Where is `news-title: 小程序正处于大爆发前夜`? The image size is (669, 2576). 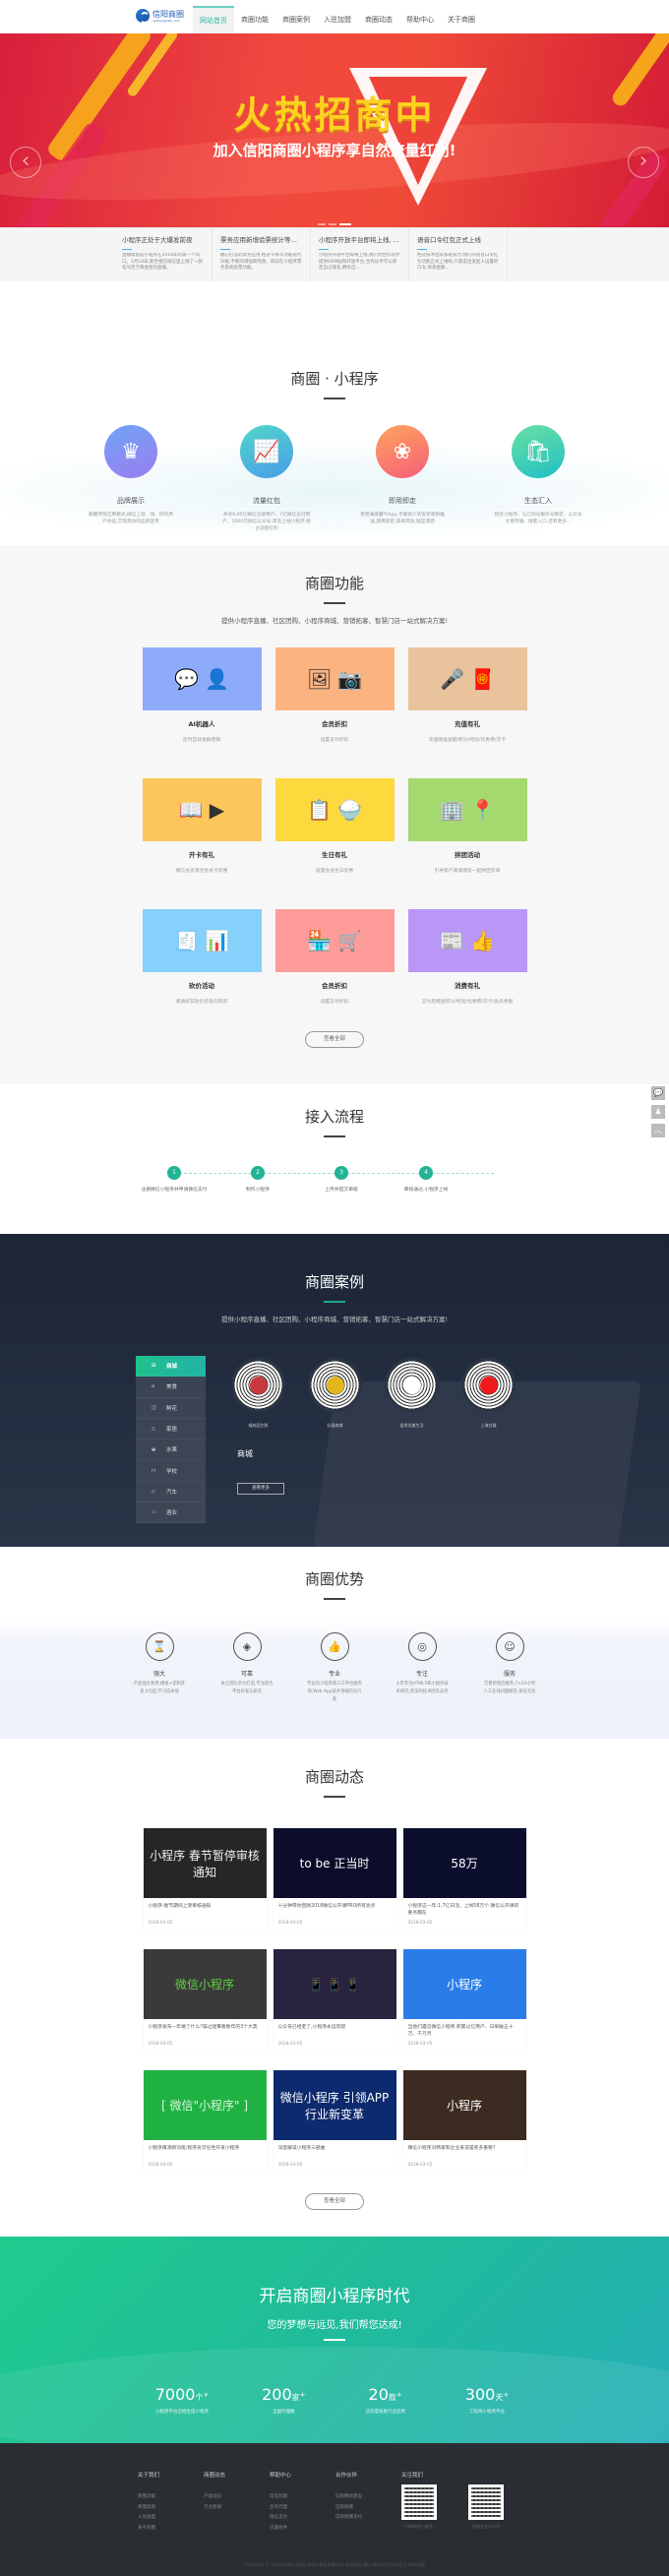 news-title: 小程序正处于大爆发前夜 is located at coordinates (163, 239).